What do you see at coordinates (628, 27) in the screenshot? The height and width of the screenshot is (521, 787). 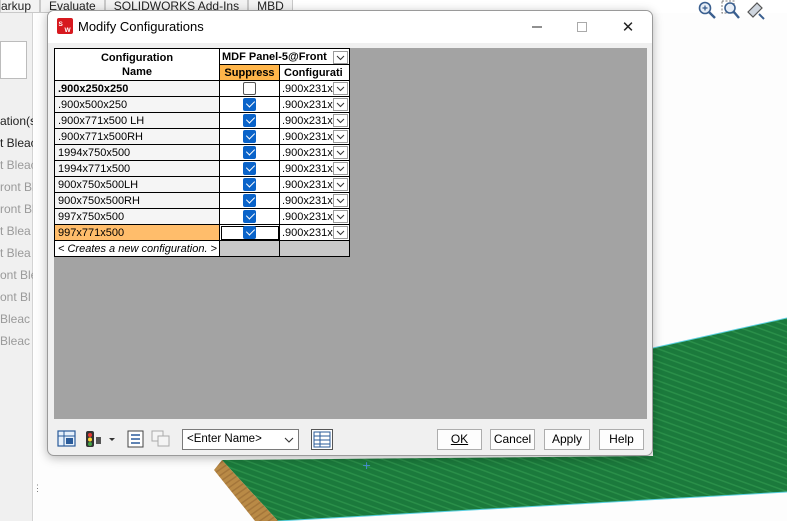 I see `close-button: ✕` at bounding box center [628, 27].